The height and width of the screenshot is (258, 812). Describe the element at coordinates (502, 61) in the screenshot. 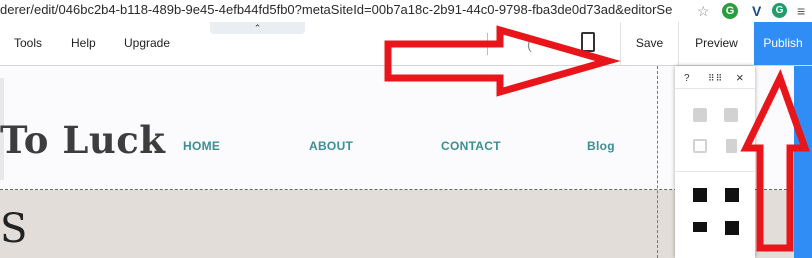

I see `arrow-right-to-save` at that location.